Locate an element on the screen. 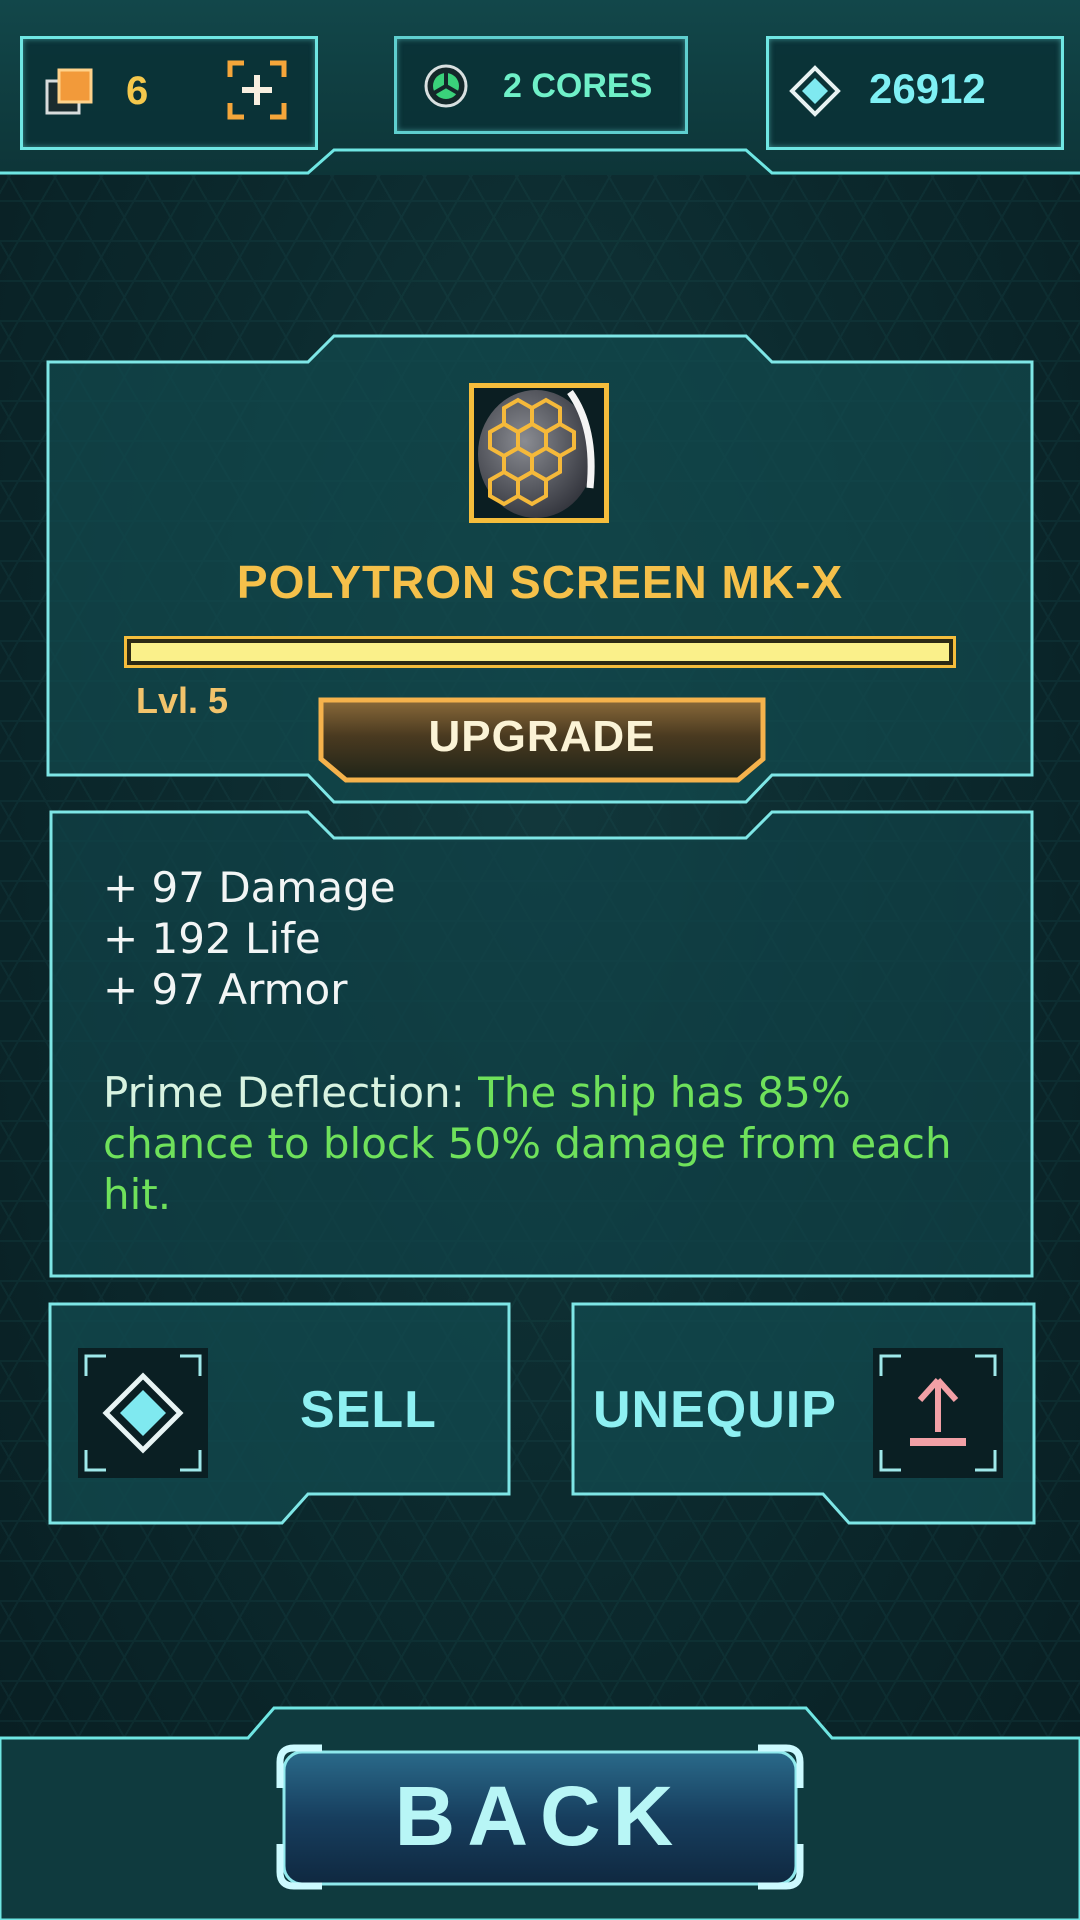  sell-icon-slot is located at coordinates (143, 1413).